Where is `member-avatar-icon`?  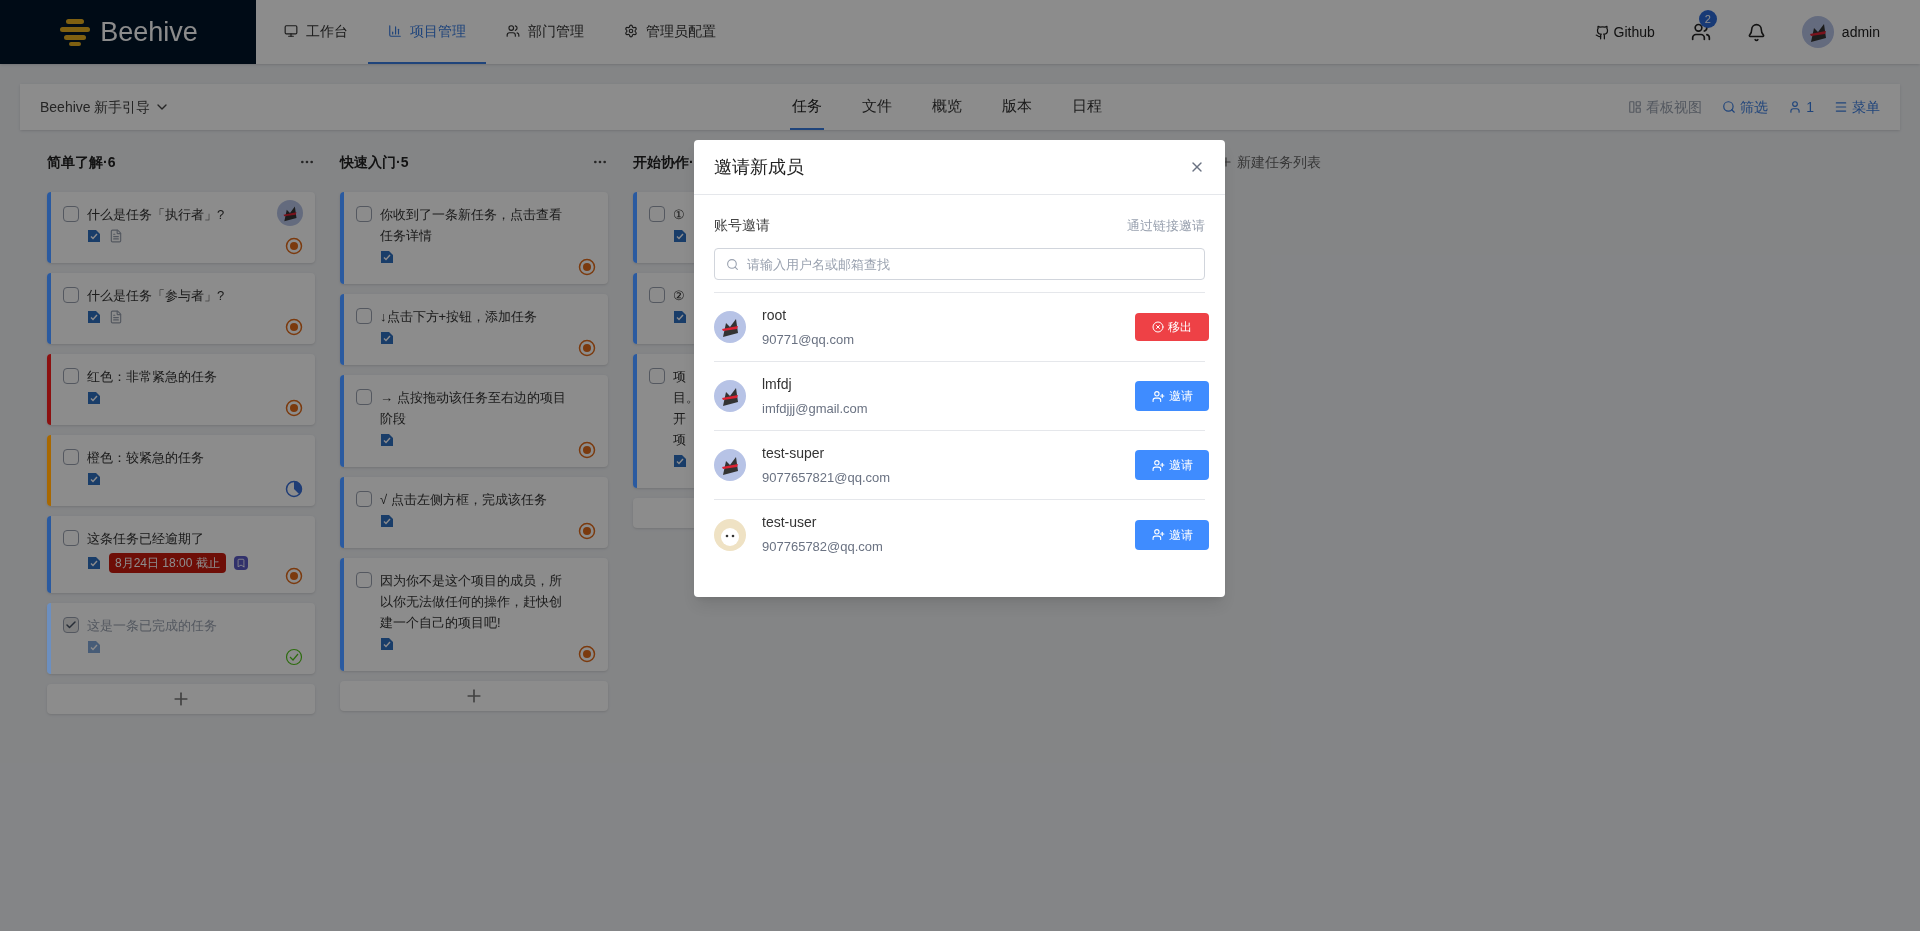 member-avatar-icon is located at coordinates (730, 327).